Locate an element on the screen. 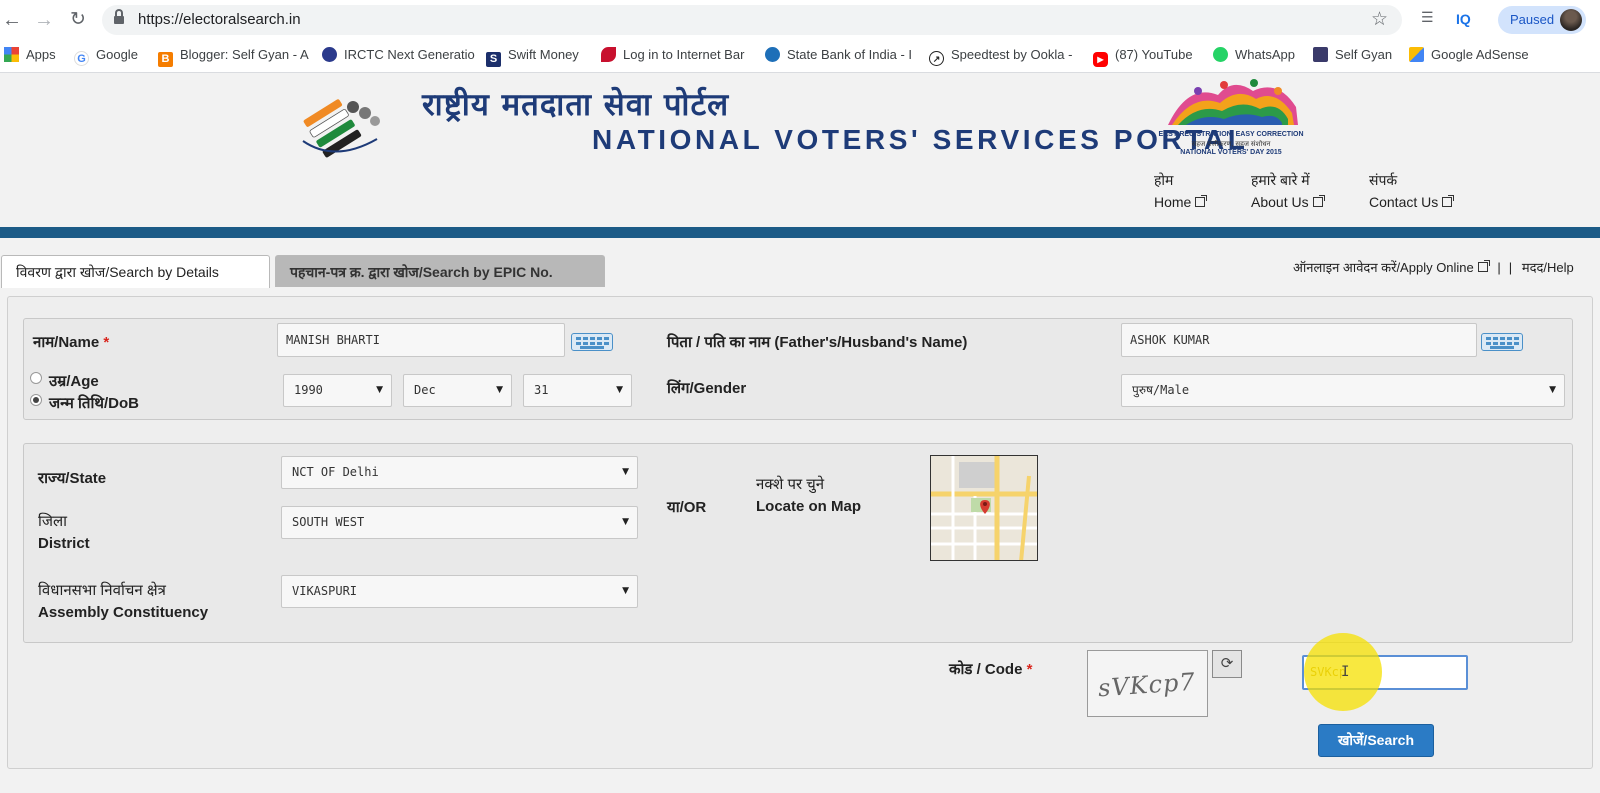  state-select: NCT OF Delhi ▼ is located at coordinates (459, 472).